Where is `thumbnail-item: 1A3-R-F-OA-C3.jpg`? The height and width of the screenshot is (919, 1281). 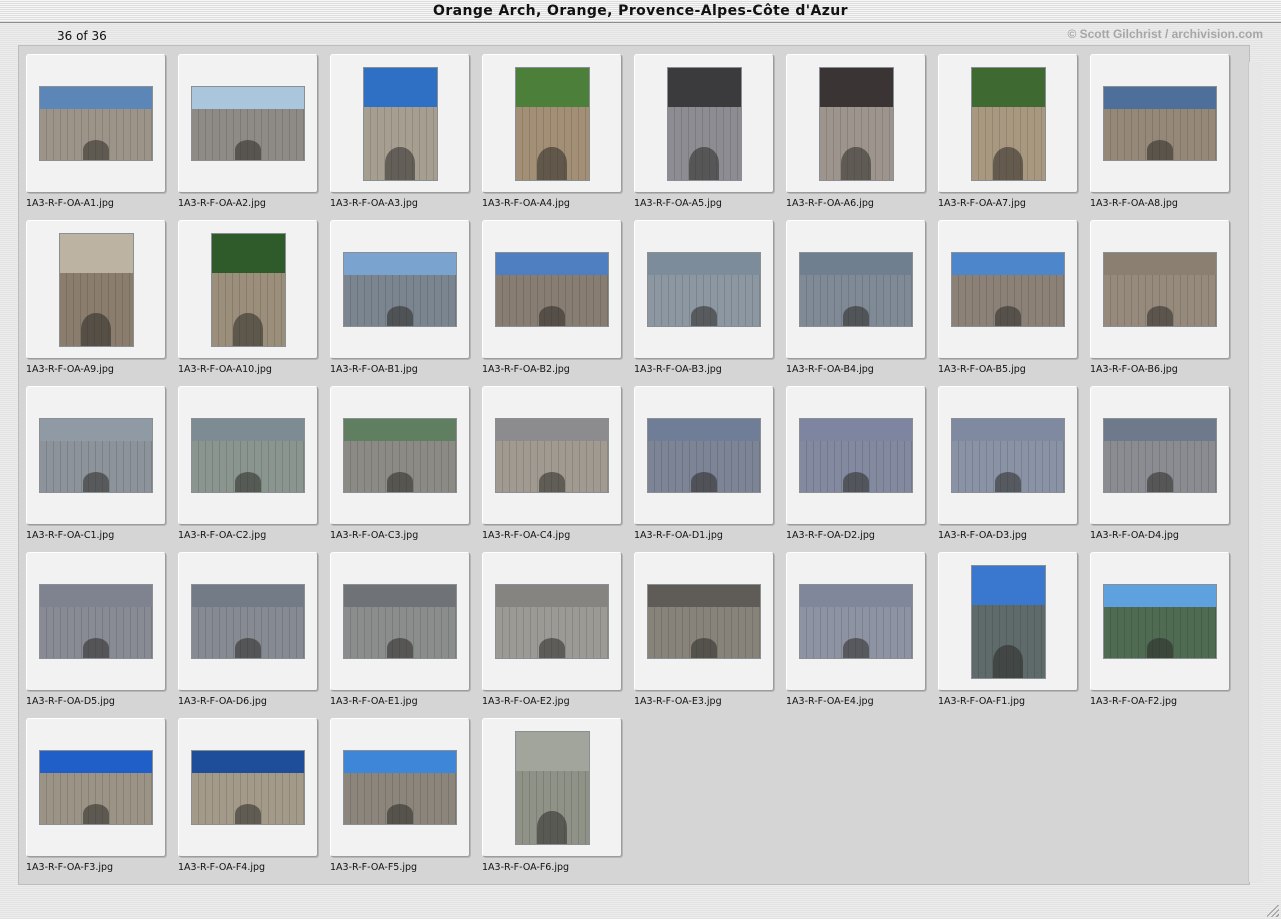 thumbnail-item: 1A3-R-F-OA-C3.jpg is located at coordinates (406, 469).